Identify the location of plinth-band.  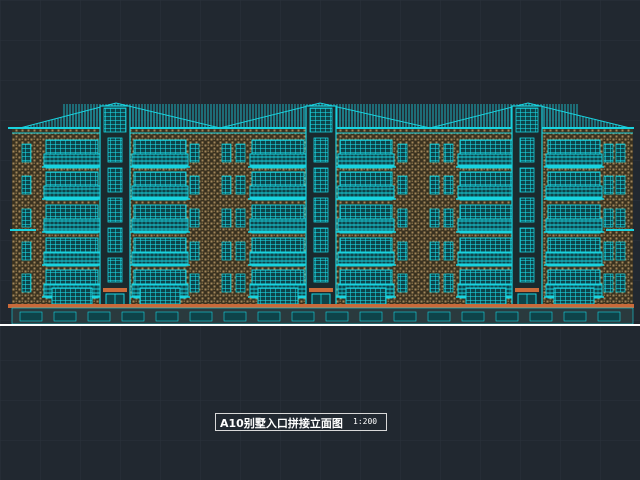
(321, 306).